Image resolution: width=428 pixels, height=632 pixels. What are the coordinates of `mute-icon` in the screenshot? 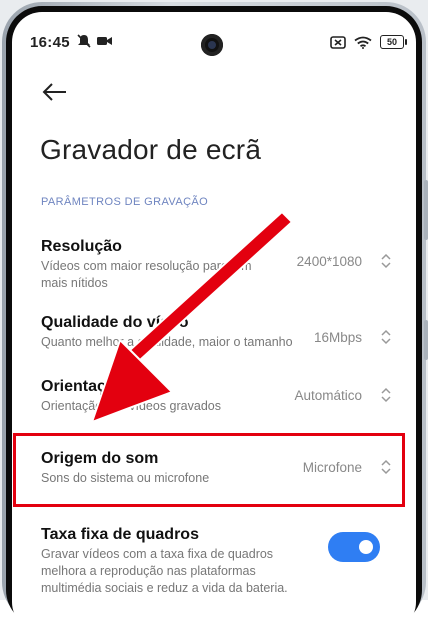 It's located at (84, 41).